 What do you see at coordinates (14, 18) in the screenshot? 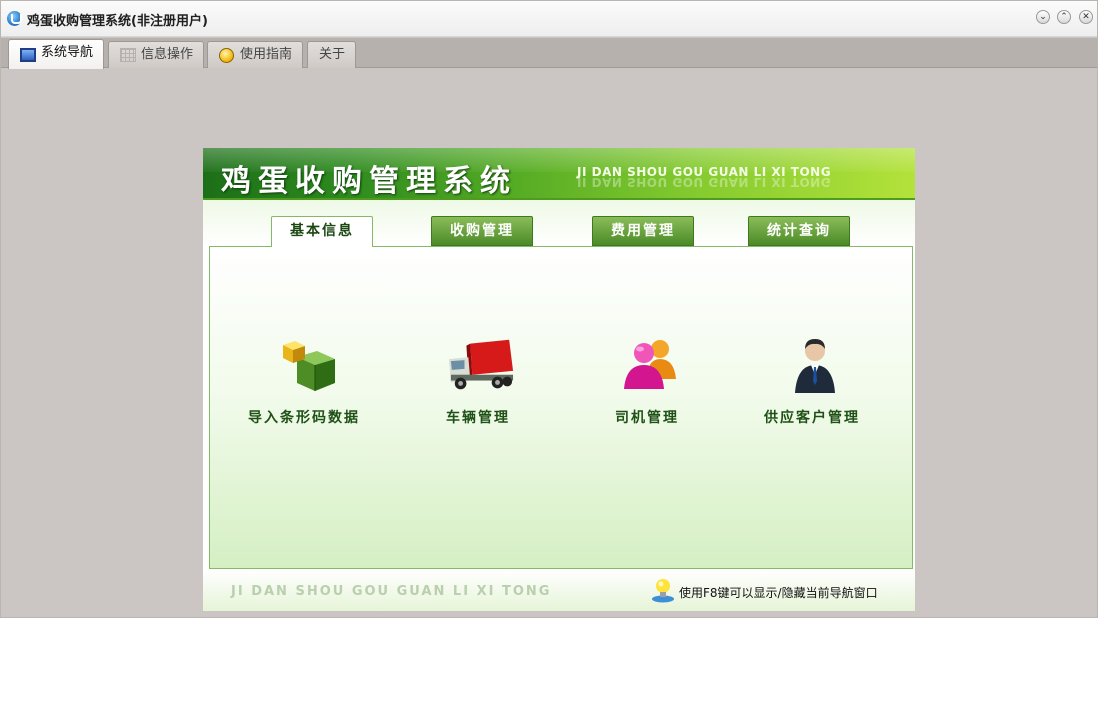
I see `app-logo-icon` at bounding box center [14, 18].